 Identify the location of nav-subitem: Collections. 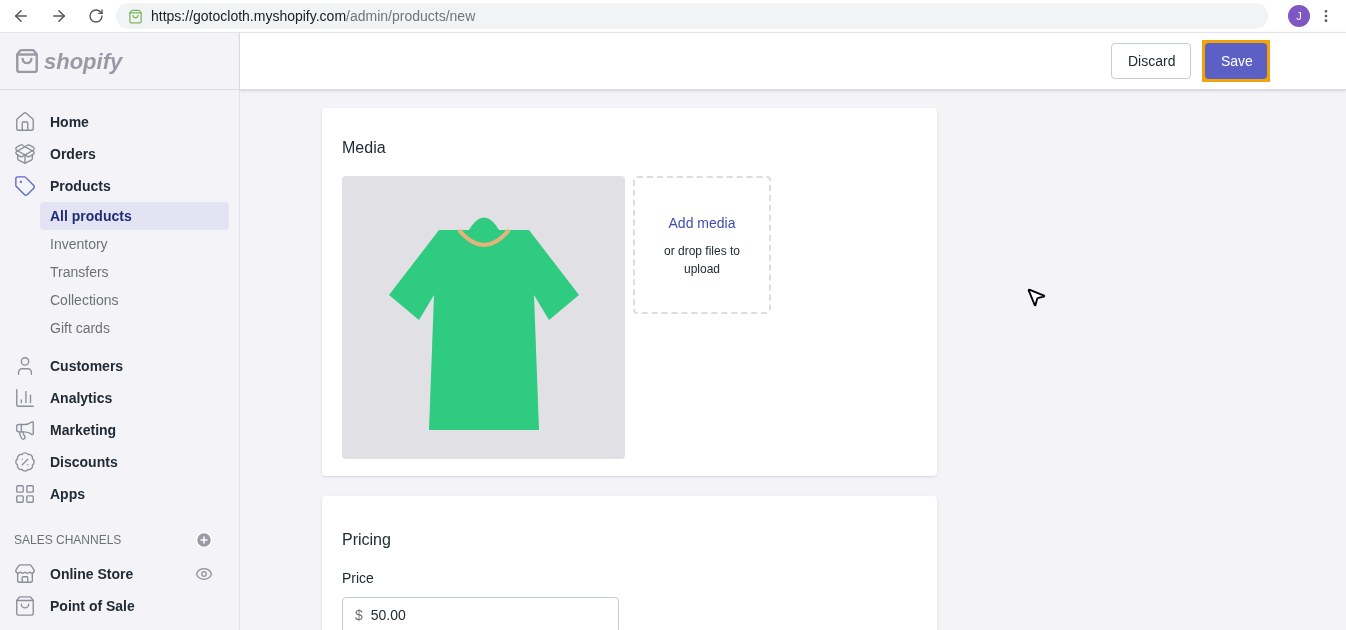
(134, 300).